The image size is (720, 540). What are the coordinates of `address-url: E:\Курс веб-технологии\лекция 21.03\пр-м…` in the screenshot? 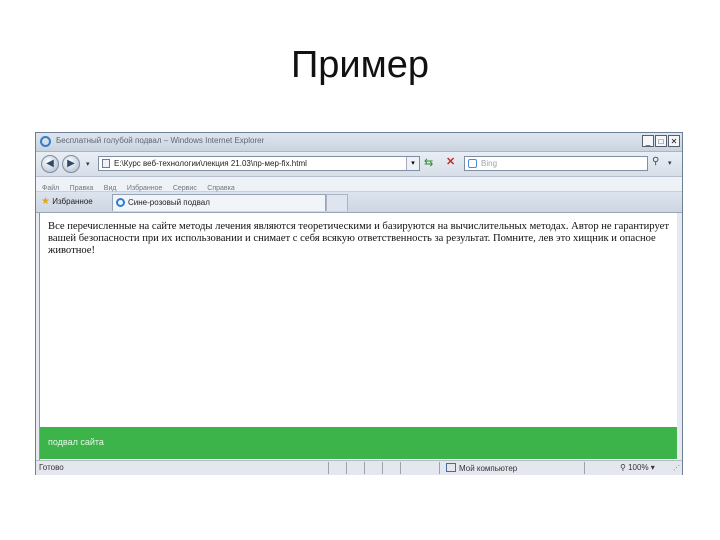 It's located at (210, 163).